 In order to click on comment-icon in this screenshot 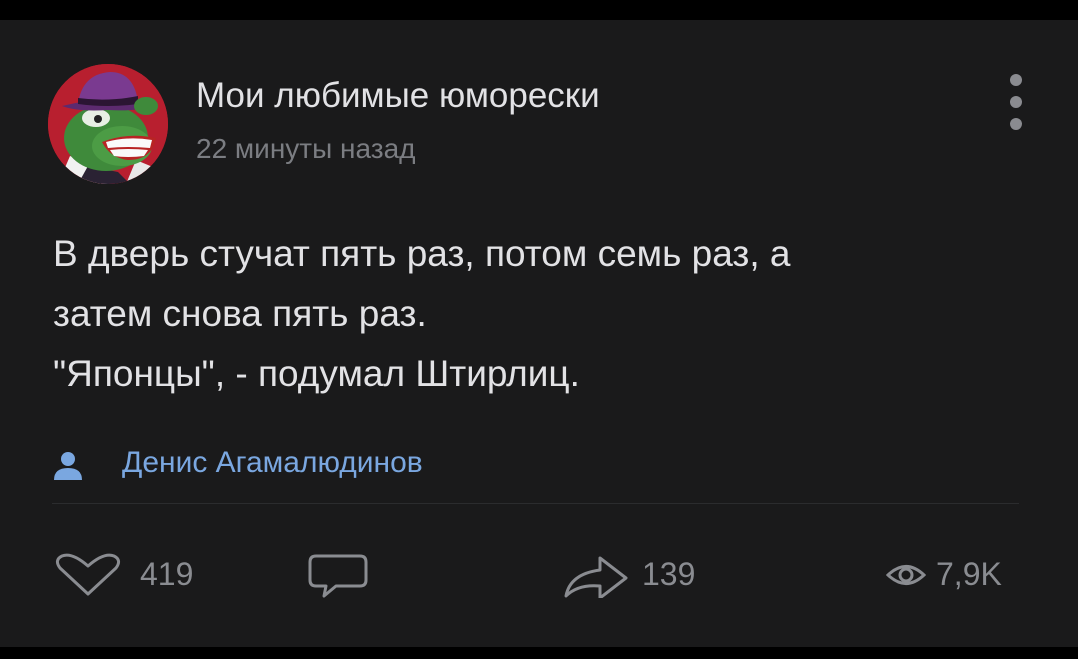, I will do `click(338, 576)`.